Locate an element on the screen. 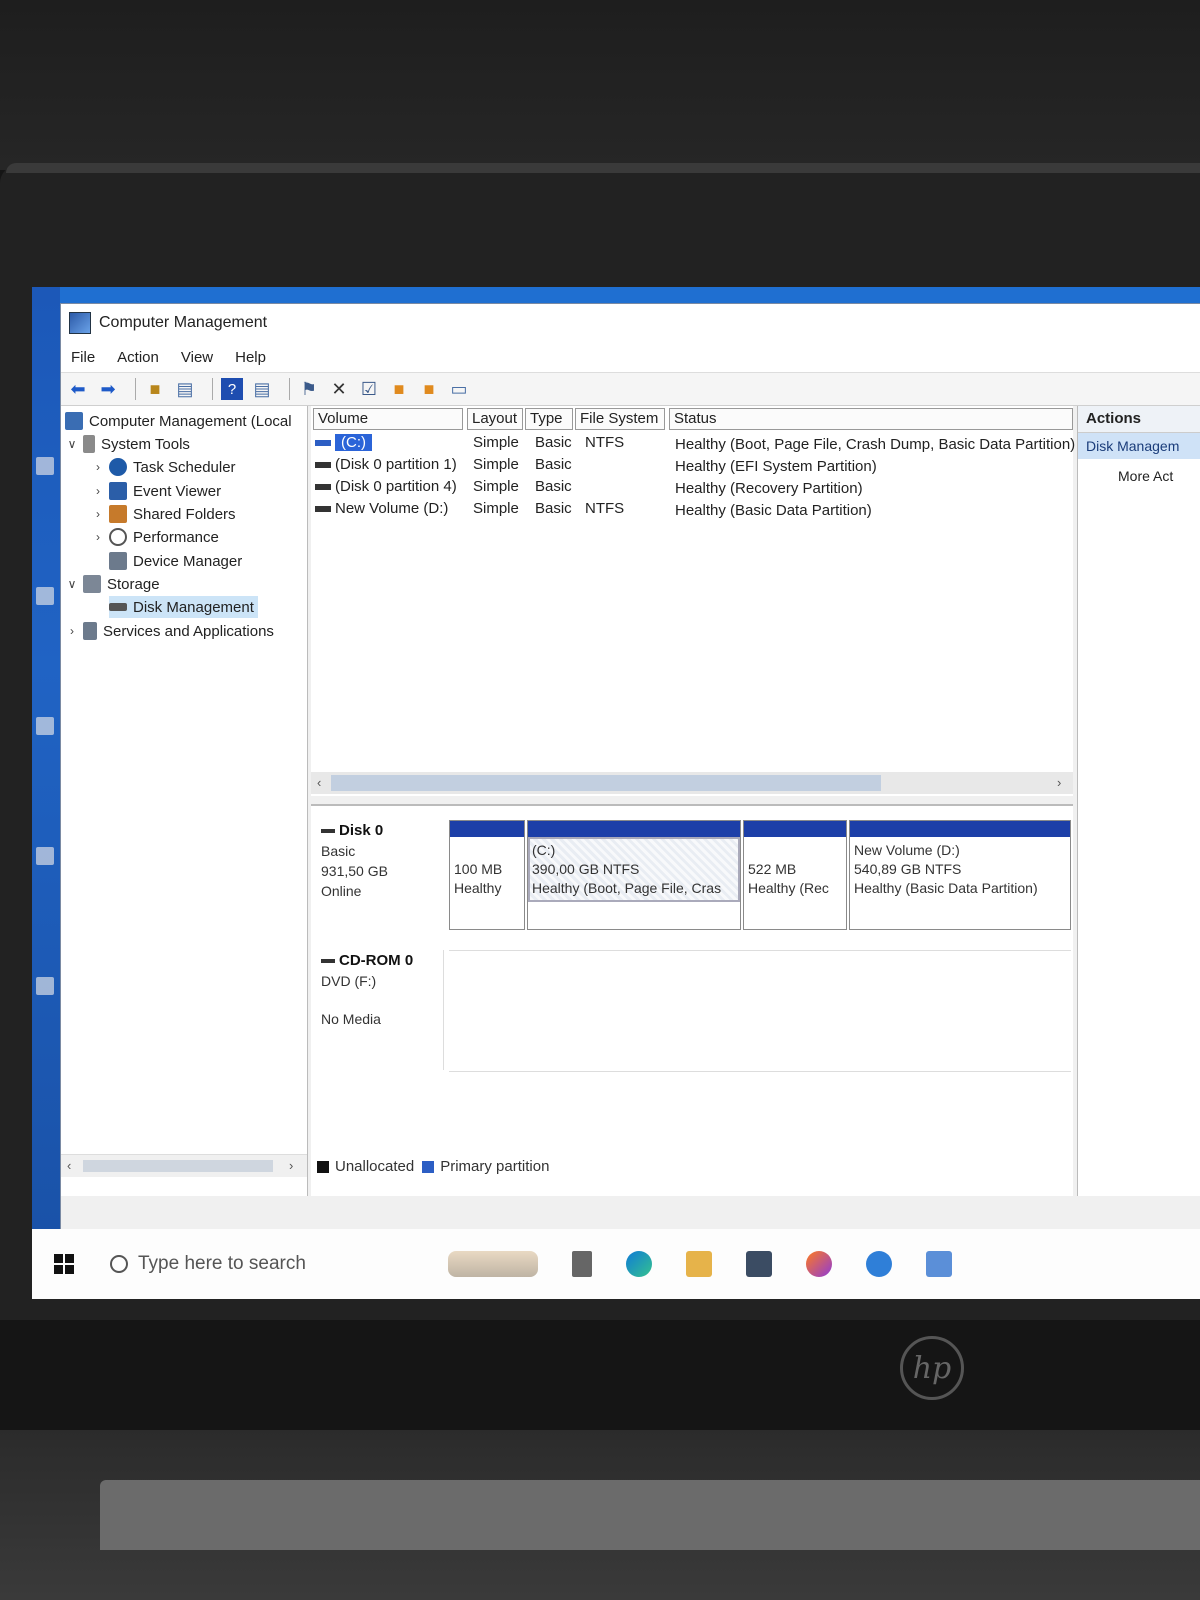  table-row: (Disk 0 partition 4) is located at coordinates (386, 487).